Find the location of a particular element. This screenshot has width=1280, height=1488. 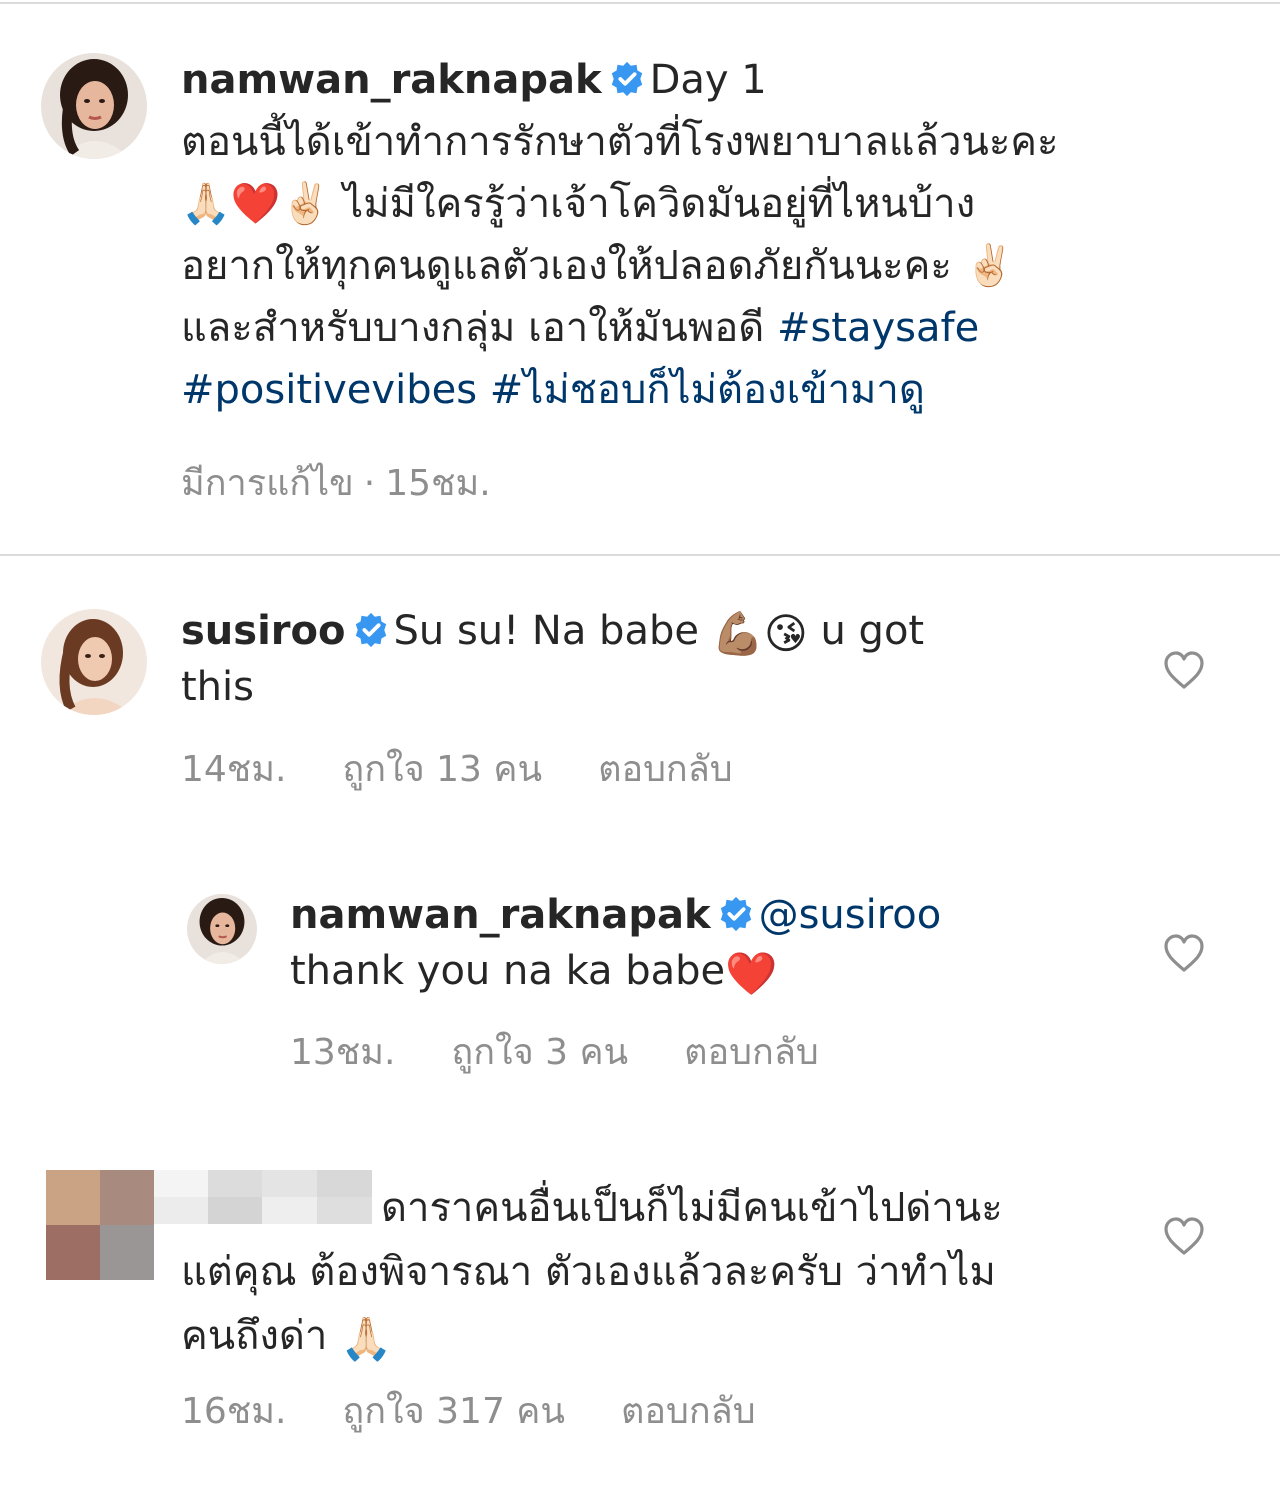

reply-meta: 13ชม. ถูกใจ 3 คน ตอบกลับ is located at coordinates (554, 1053).